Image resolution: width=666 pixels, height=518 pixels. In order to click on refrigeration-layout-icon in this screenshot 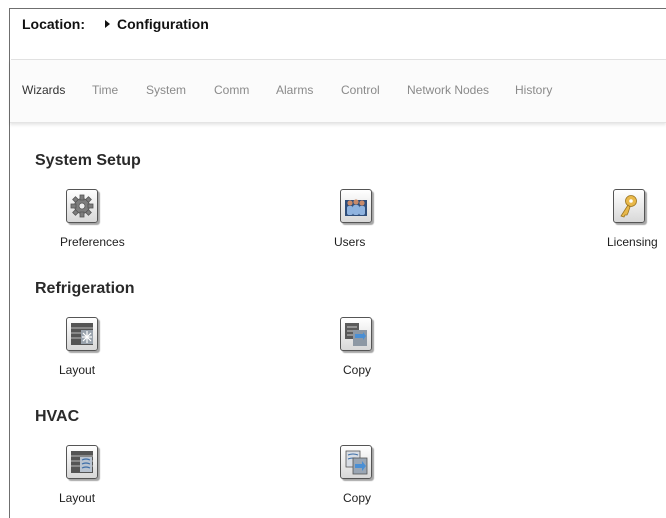, I will do `click(82, 334)`.